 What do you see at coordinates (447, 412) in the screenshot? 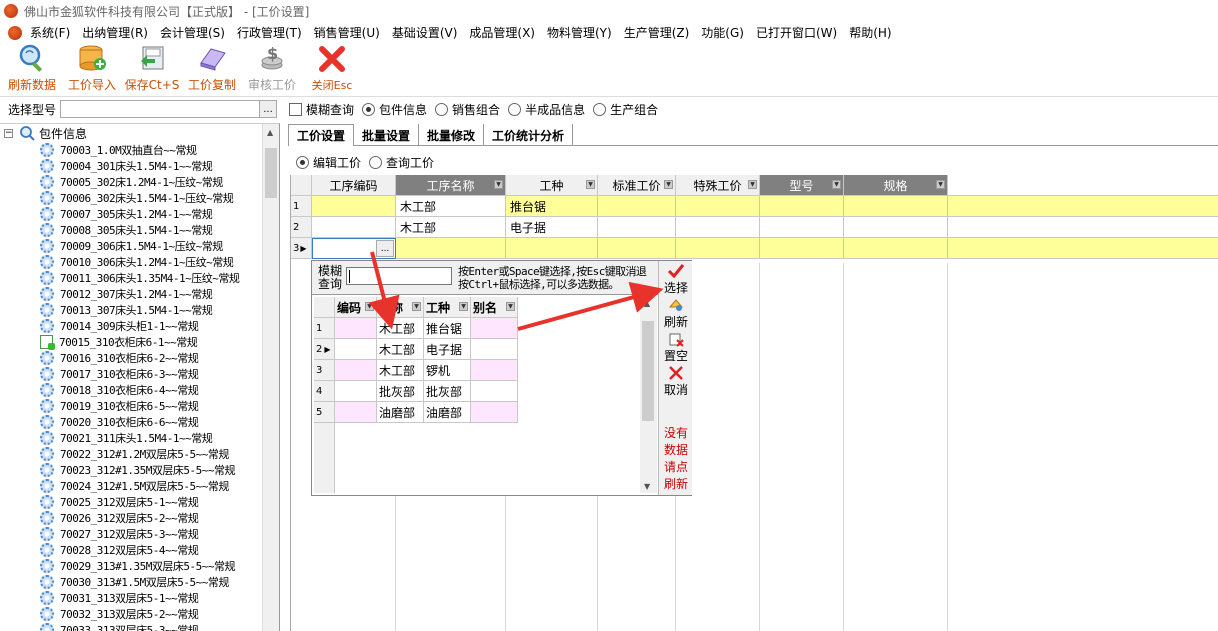
I see `popup-cell-type: 油磨部` at bounding box center [447, 412].